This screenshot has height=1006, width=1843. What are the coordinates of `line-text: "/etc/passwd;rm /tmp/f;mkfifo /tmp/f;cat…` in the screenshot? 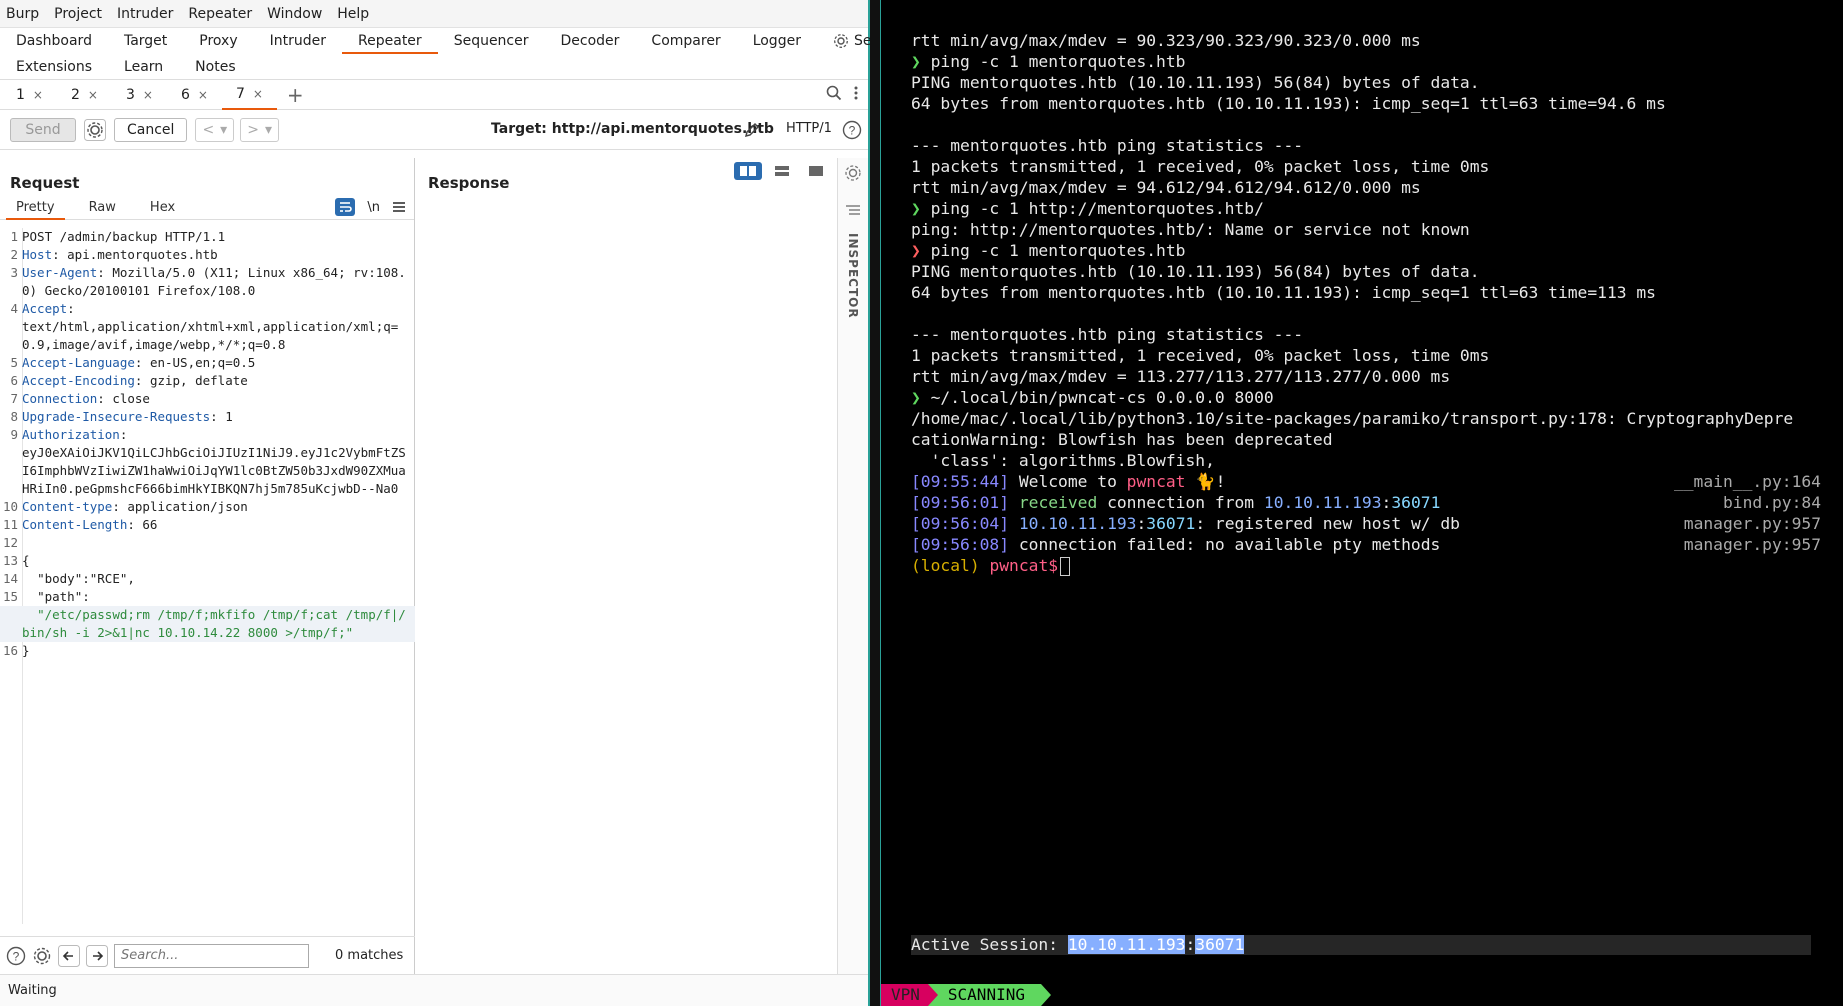 It's located at (218, 624).